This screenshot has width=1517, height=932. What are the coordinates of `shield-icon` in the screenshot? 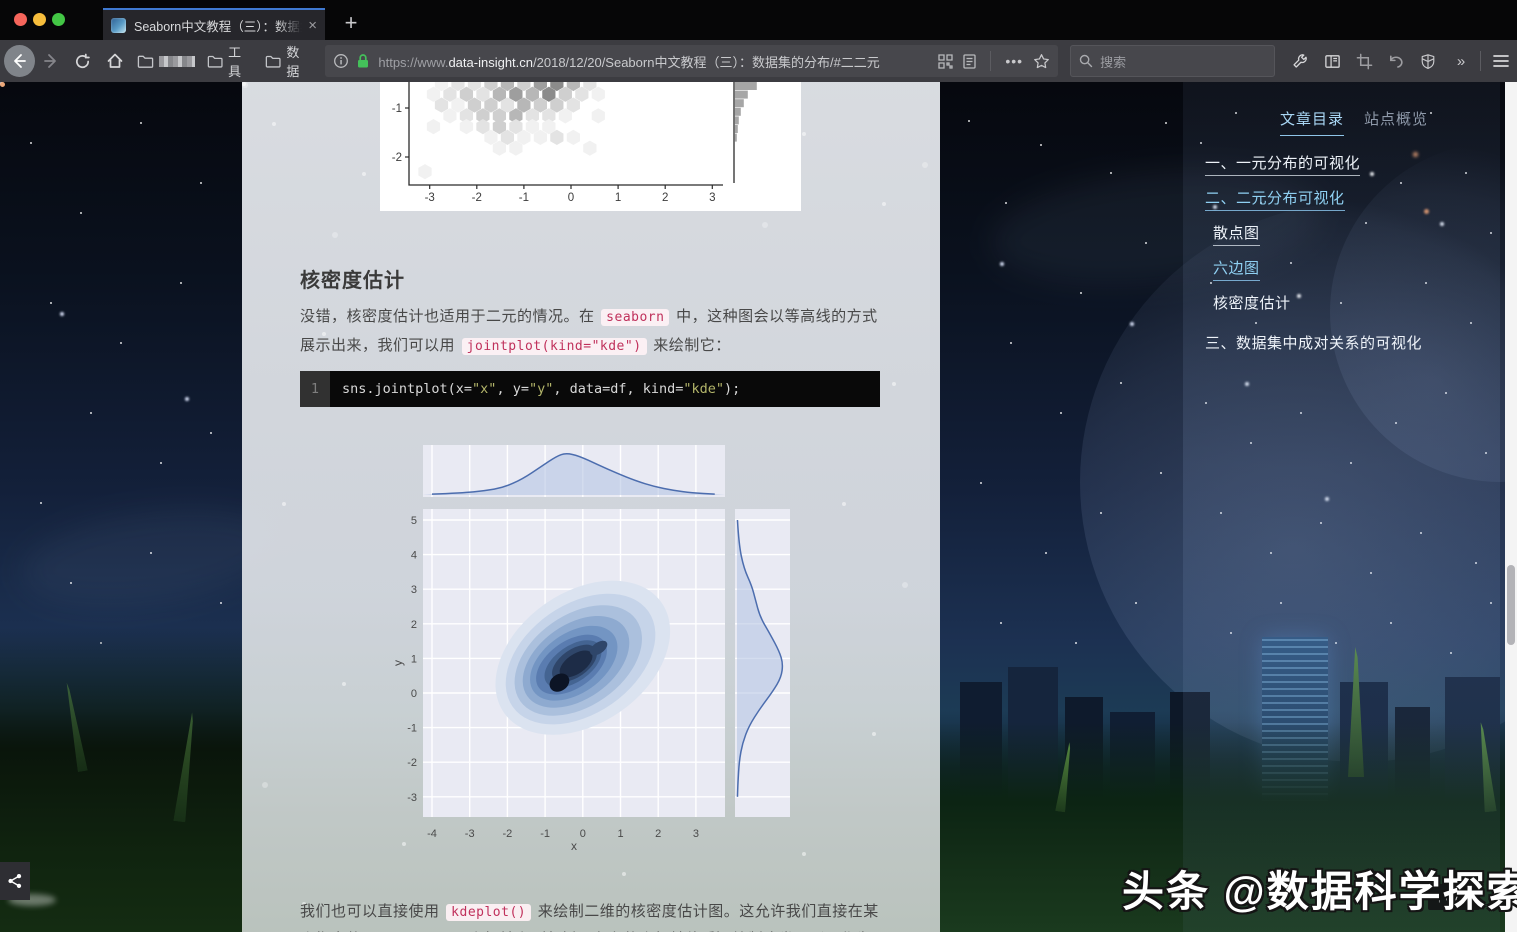 It's located at (1428, 61).